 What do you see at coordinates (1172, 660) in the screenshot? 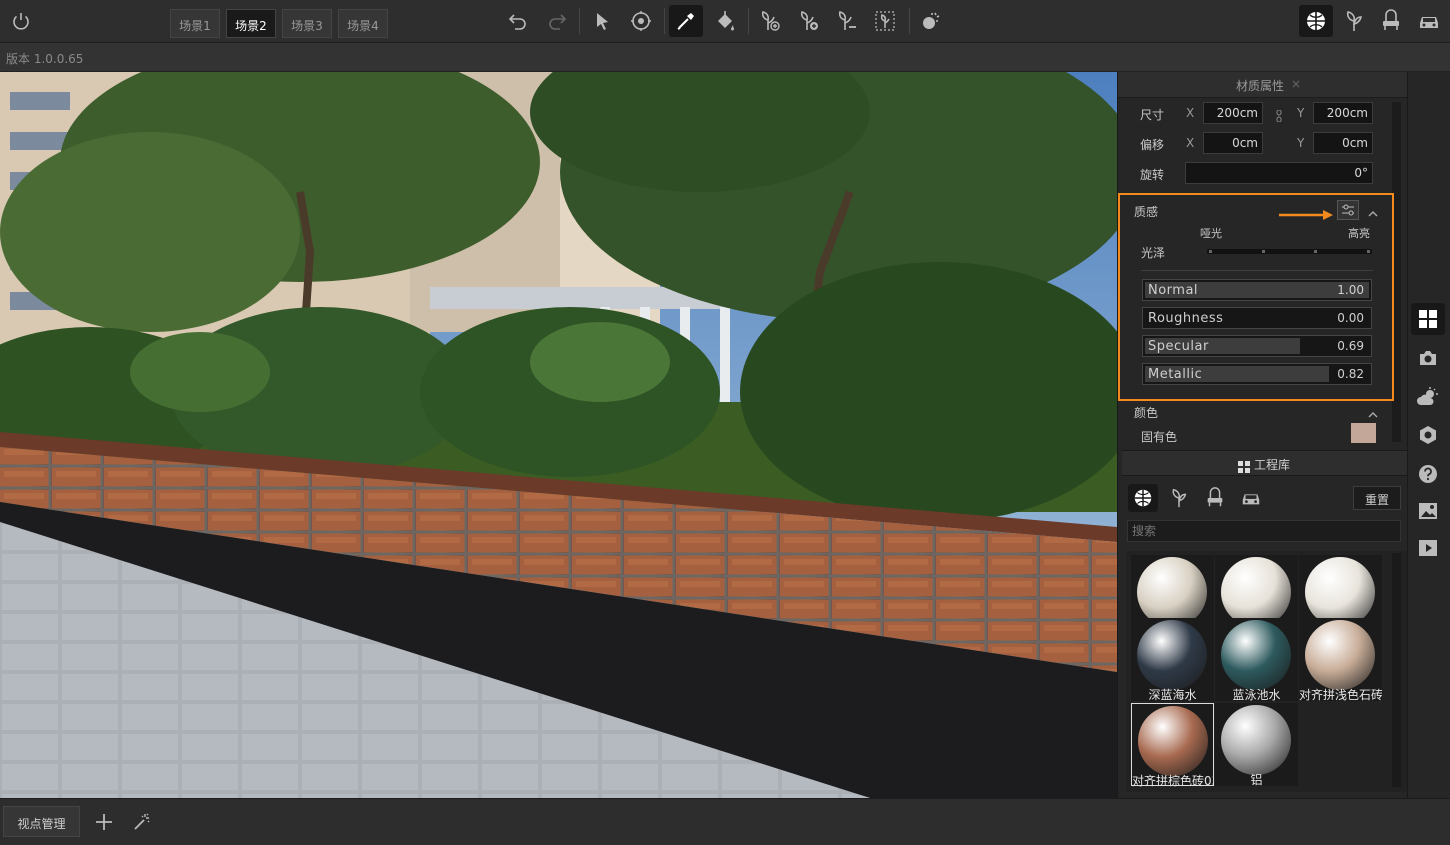
I see `library-item: 深蓝海水` at bounding box center [1172, 660].